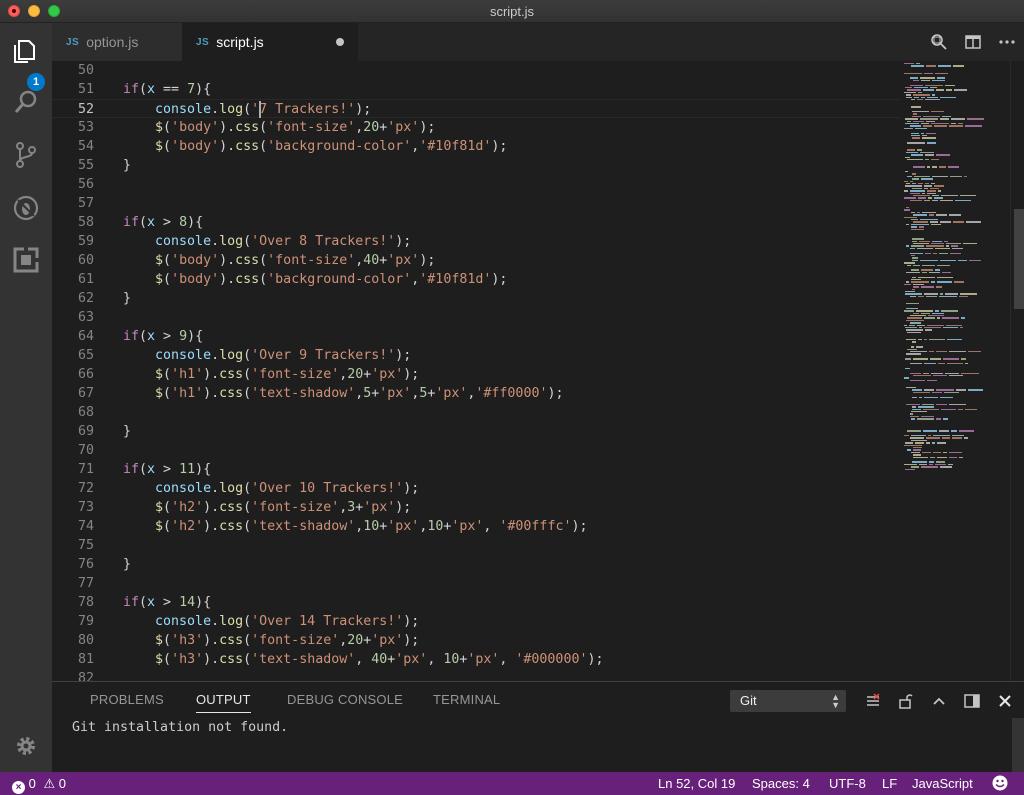 The height and width of the screenshot is (795, 1024). I want to click on line-number: 79, so click(85, 621).